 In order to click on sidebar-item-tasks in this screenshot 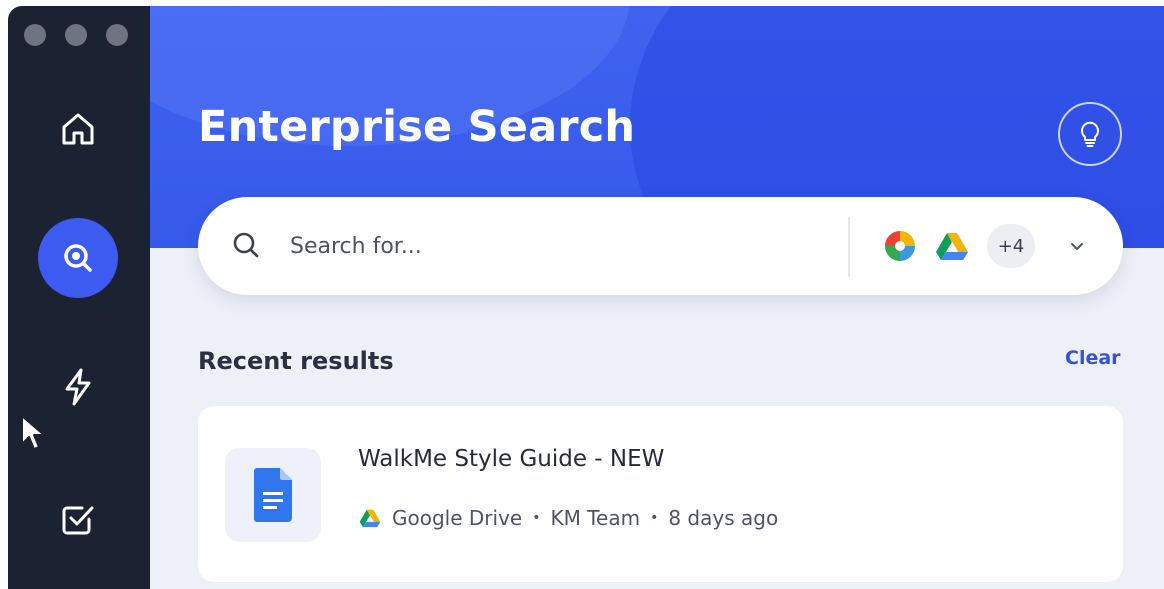, I will do `click(78, 519)`.